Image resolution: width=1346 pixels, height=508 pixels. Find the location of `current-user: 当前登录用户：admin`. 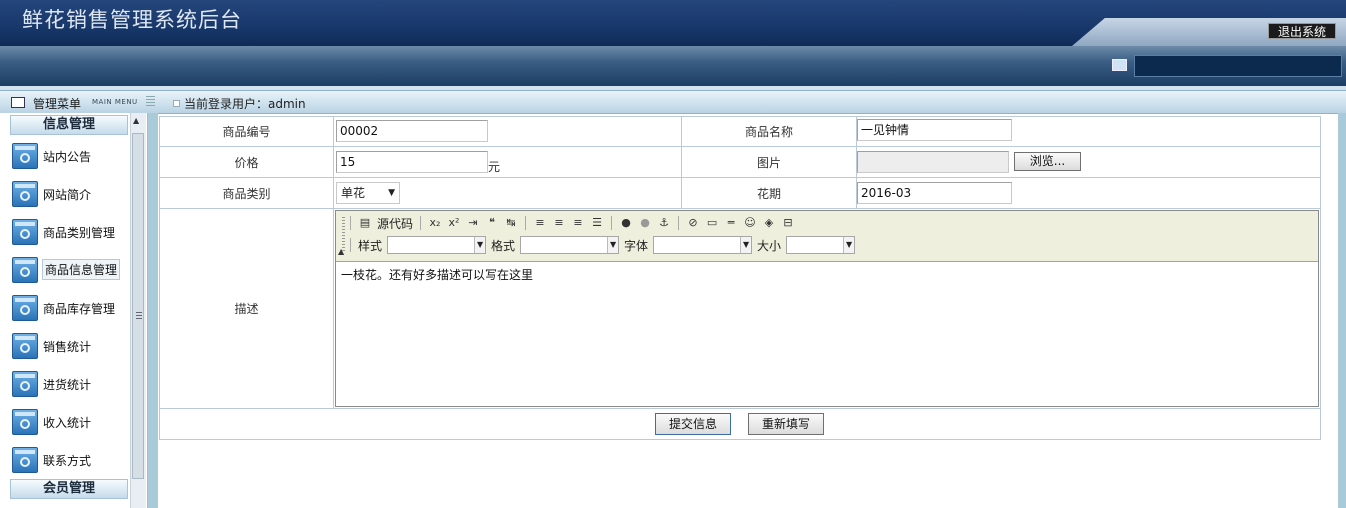

current-user: 当前登录用户：admin is located at coordinates (245, 104).